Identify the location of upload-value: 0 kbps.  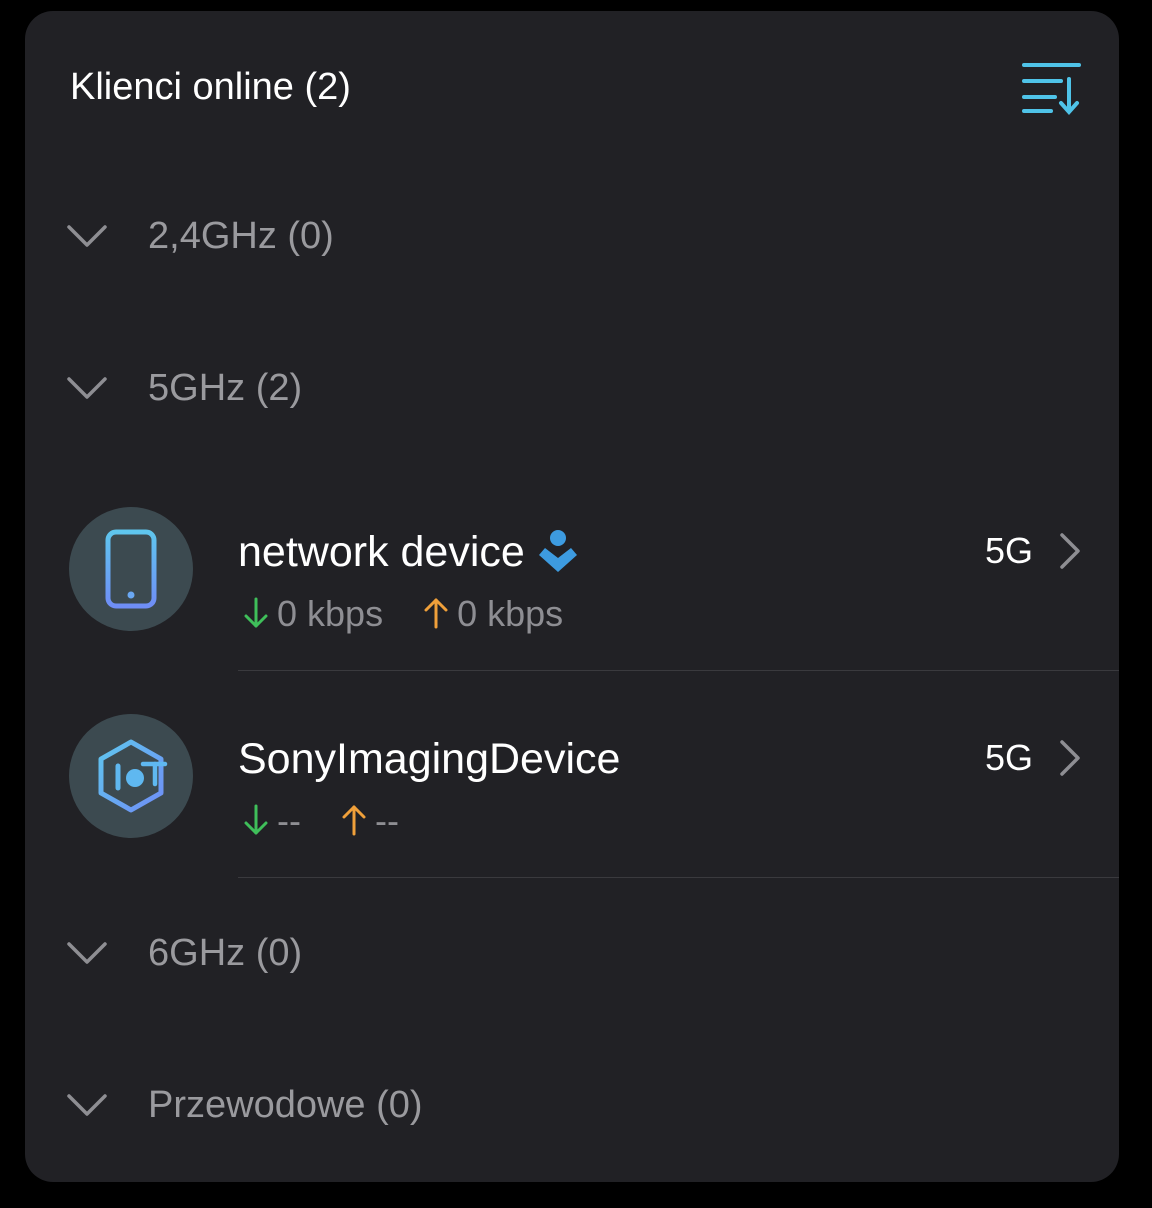
(510, 613).